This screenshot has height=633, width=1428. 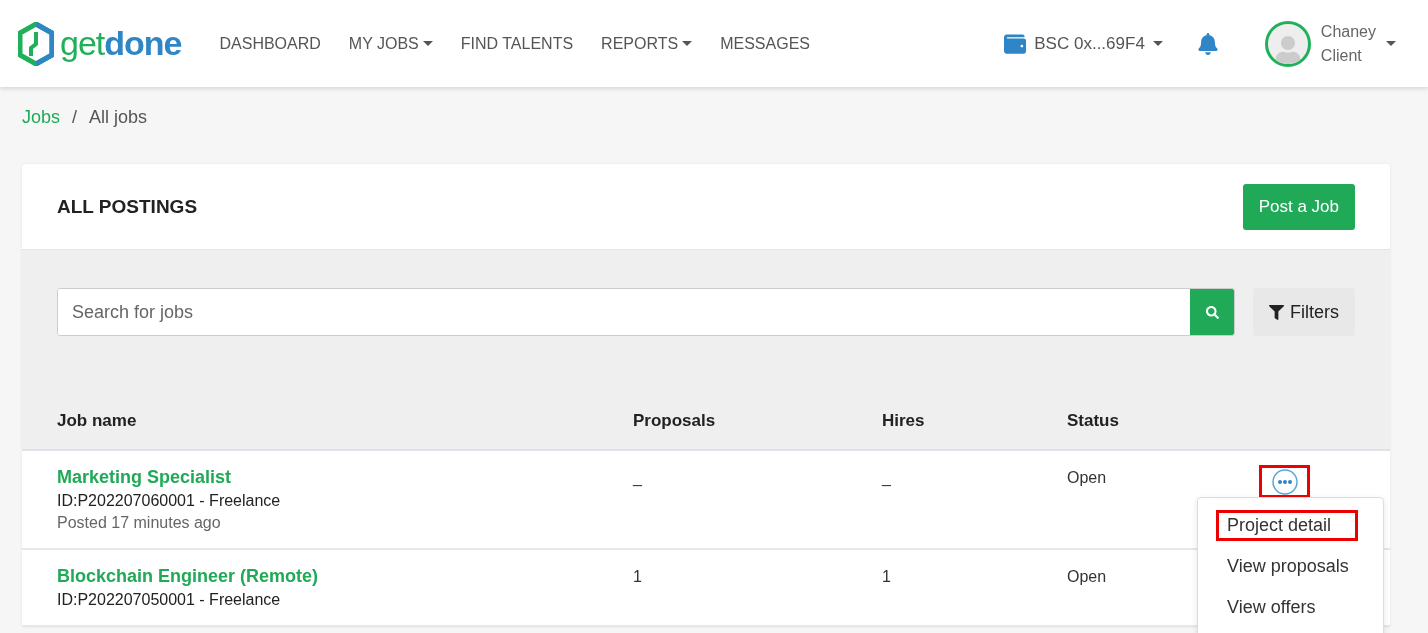 What do you see at coordinates (765, 43) in the screenshot?
I see `nav-link: MESSAGES` at bounding box center [765, 43].